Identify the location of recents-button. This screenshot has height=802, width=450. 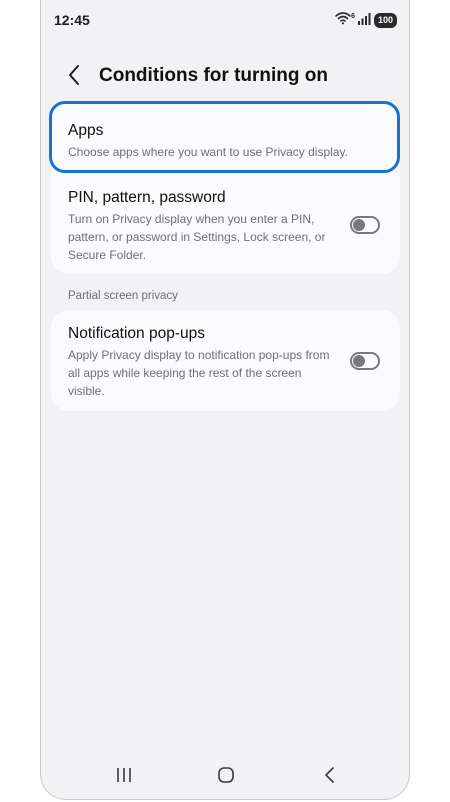
(124, 775).